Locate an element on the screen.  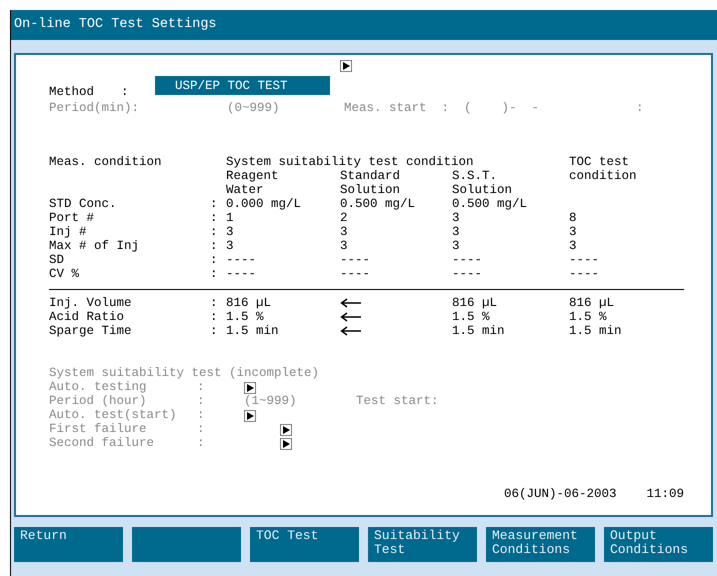
setting-label: Auto. testing is located at coordinates (98, 387).